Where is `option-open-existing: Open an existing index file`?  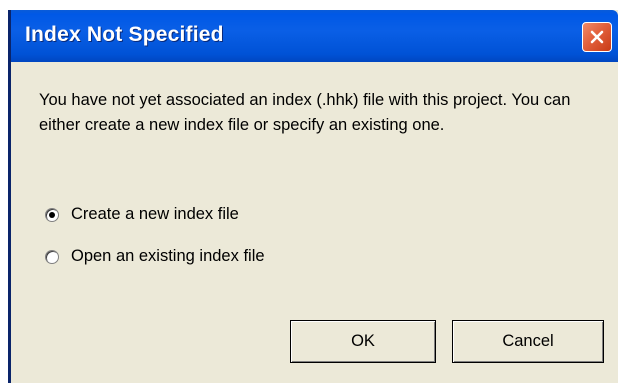
option-open-existing: Open an existing index file is located at coordinates (155, 256).